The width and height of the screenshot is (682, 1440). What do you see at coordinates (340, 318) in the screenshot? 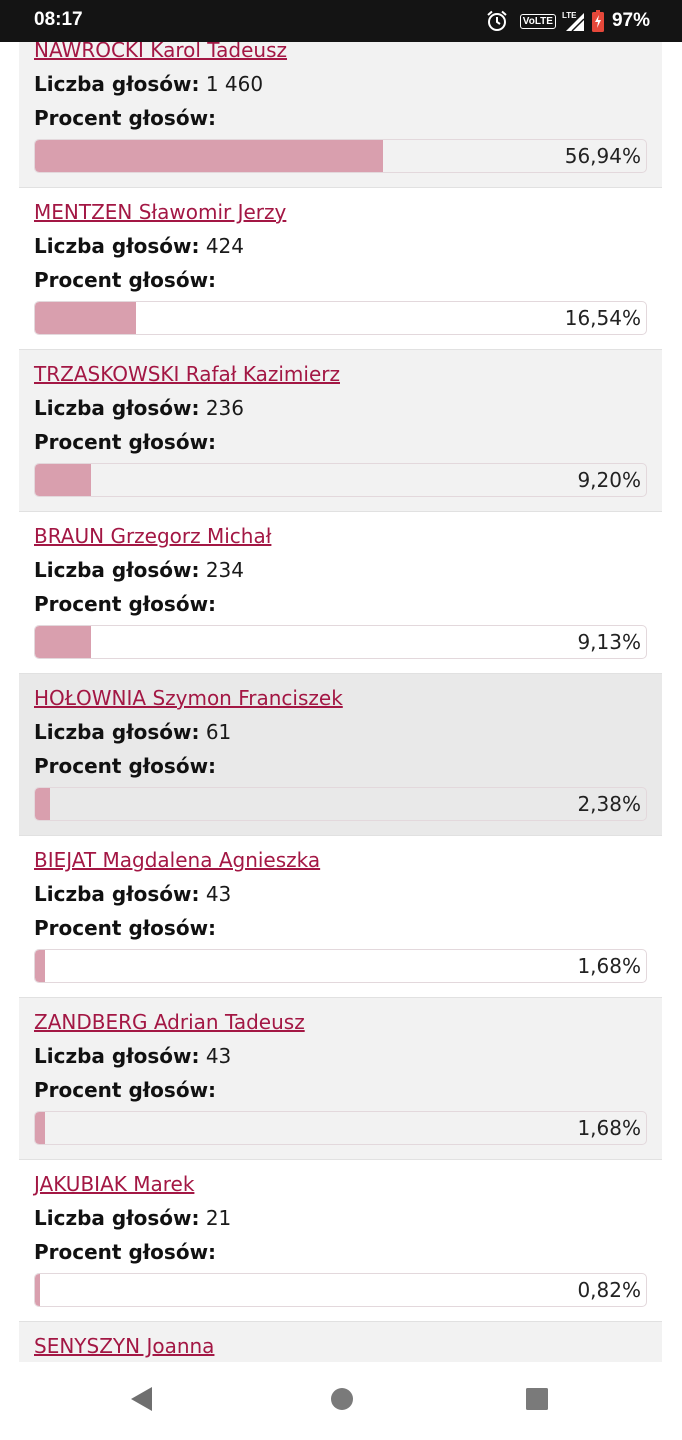
I see `percent-bar: 16,54%` at bounding box center [340, 318].